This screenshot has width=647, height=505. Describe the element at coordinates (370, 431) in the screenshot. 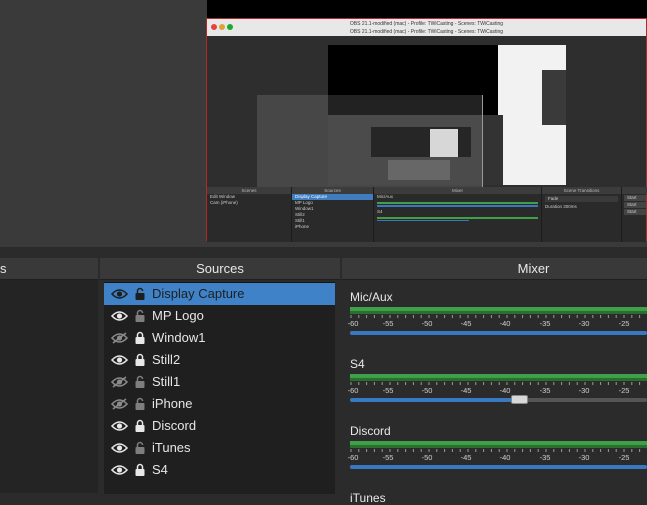

I see `mixer-channel-name: Discord` at that location.